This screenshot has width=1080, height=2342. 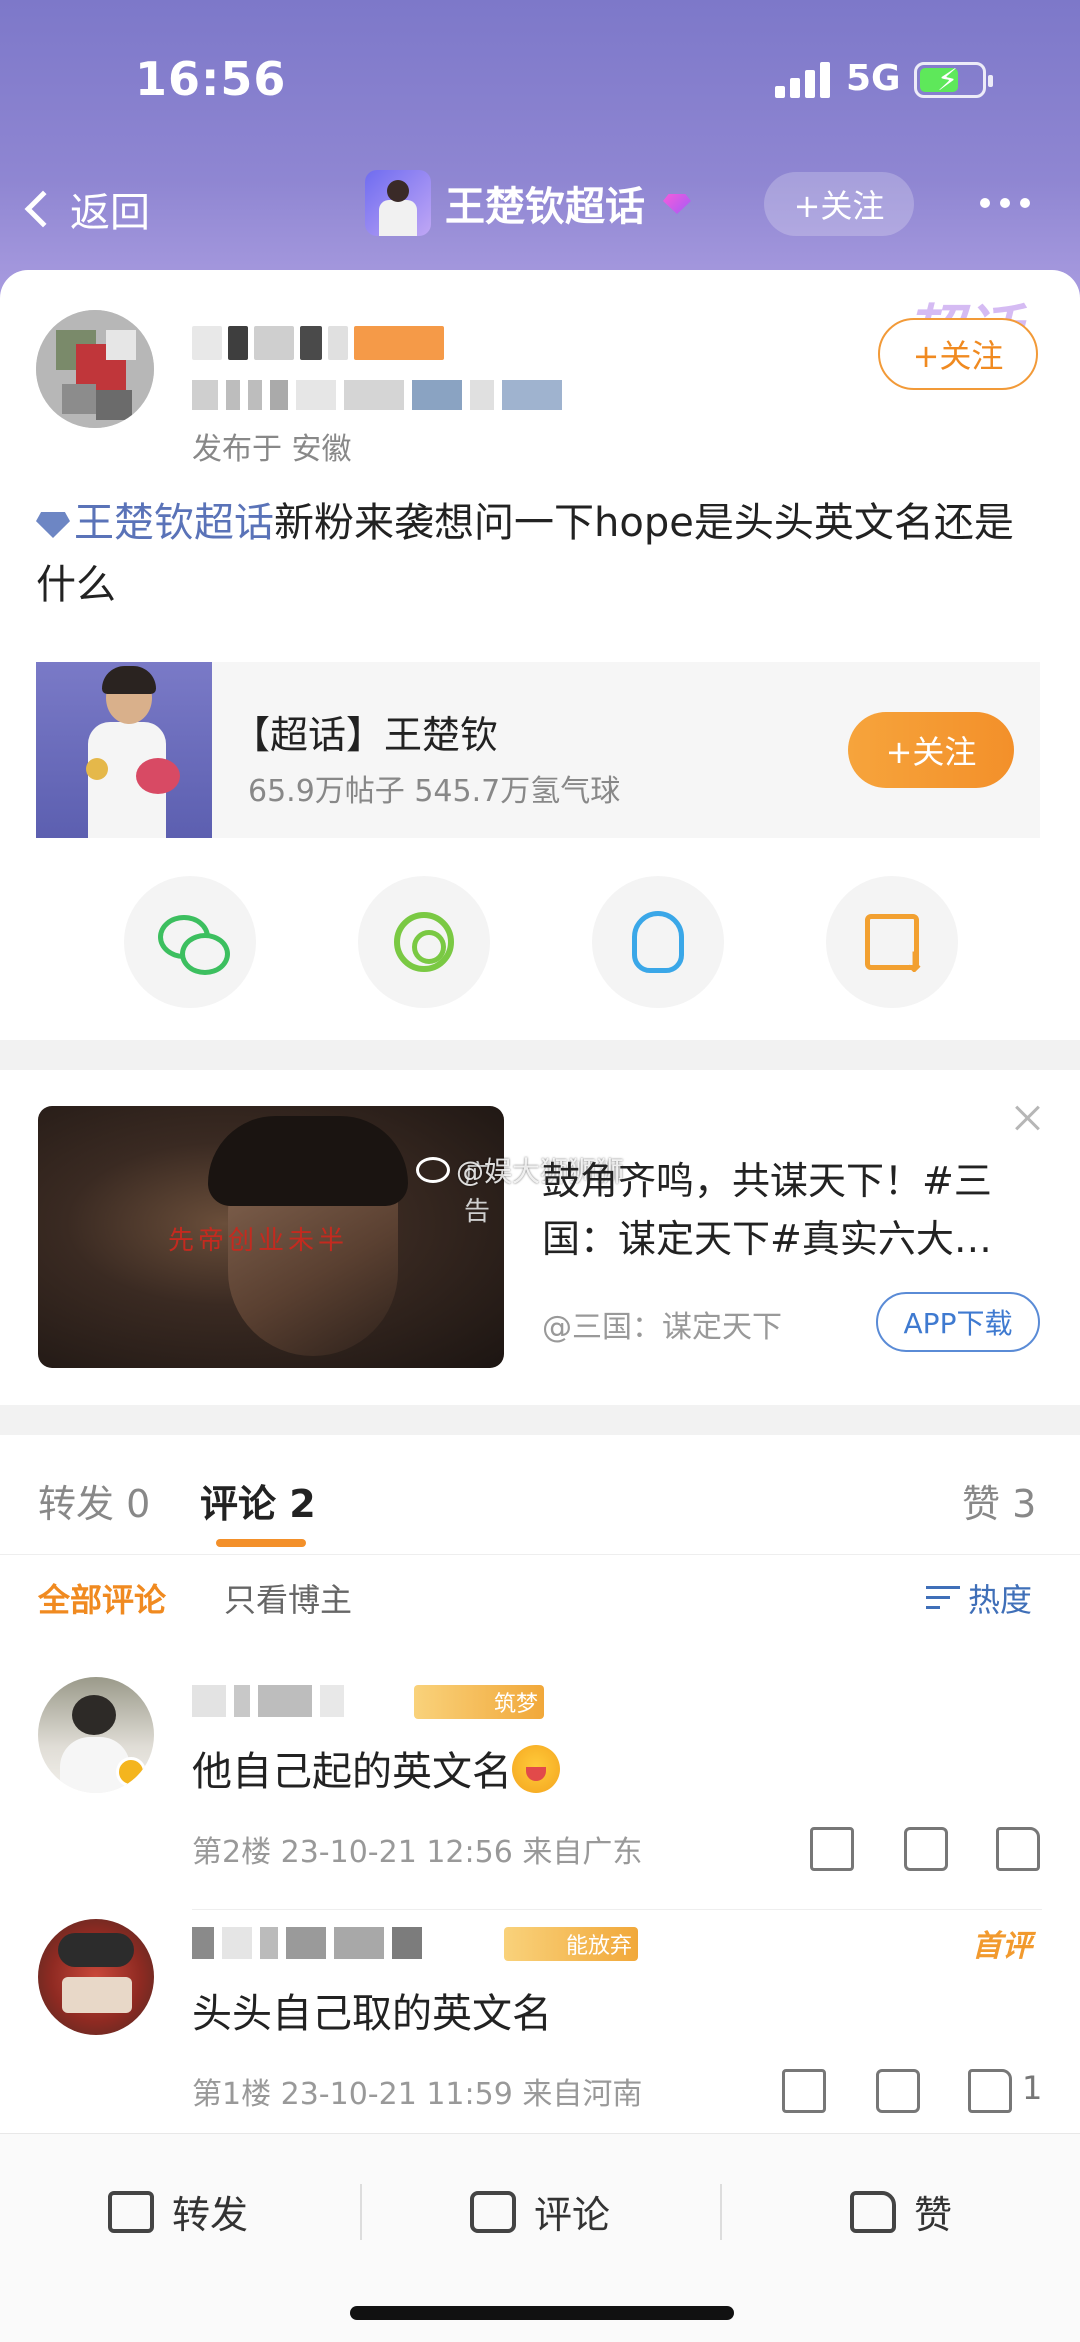 I want to click on nav-title: 王楚钦超话, so click(x=545, y=207).